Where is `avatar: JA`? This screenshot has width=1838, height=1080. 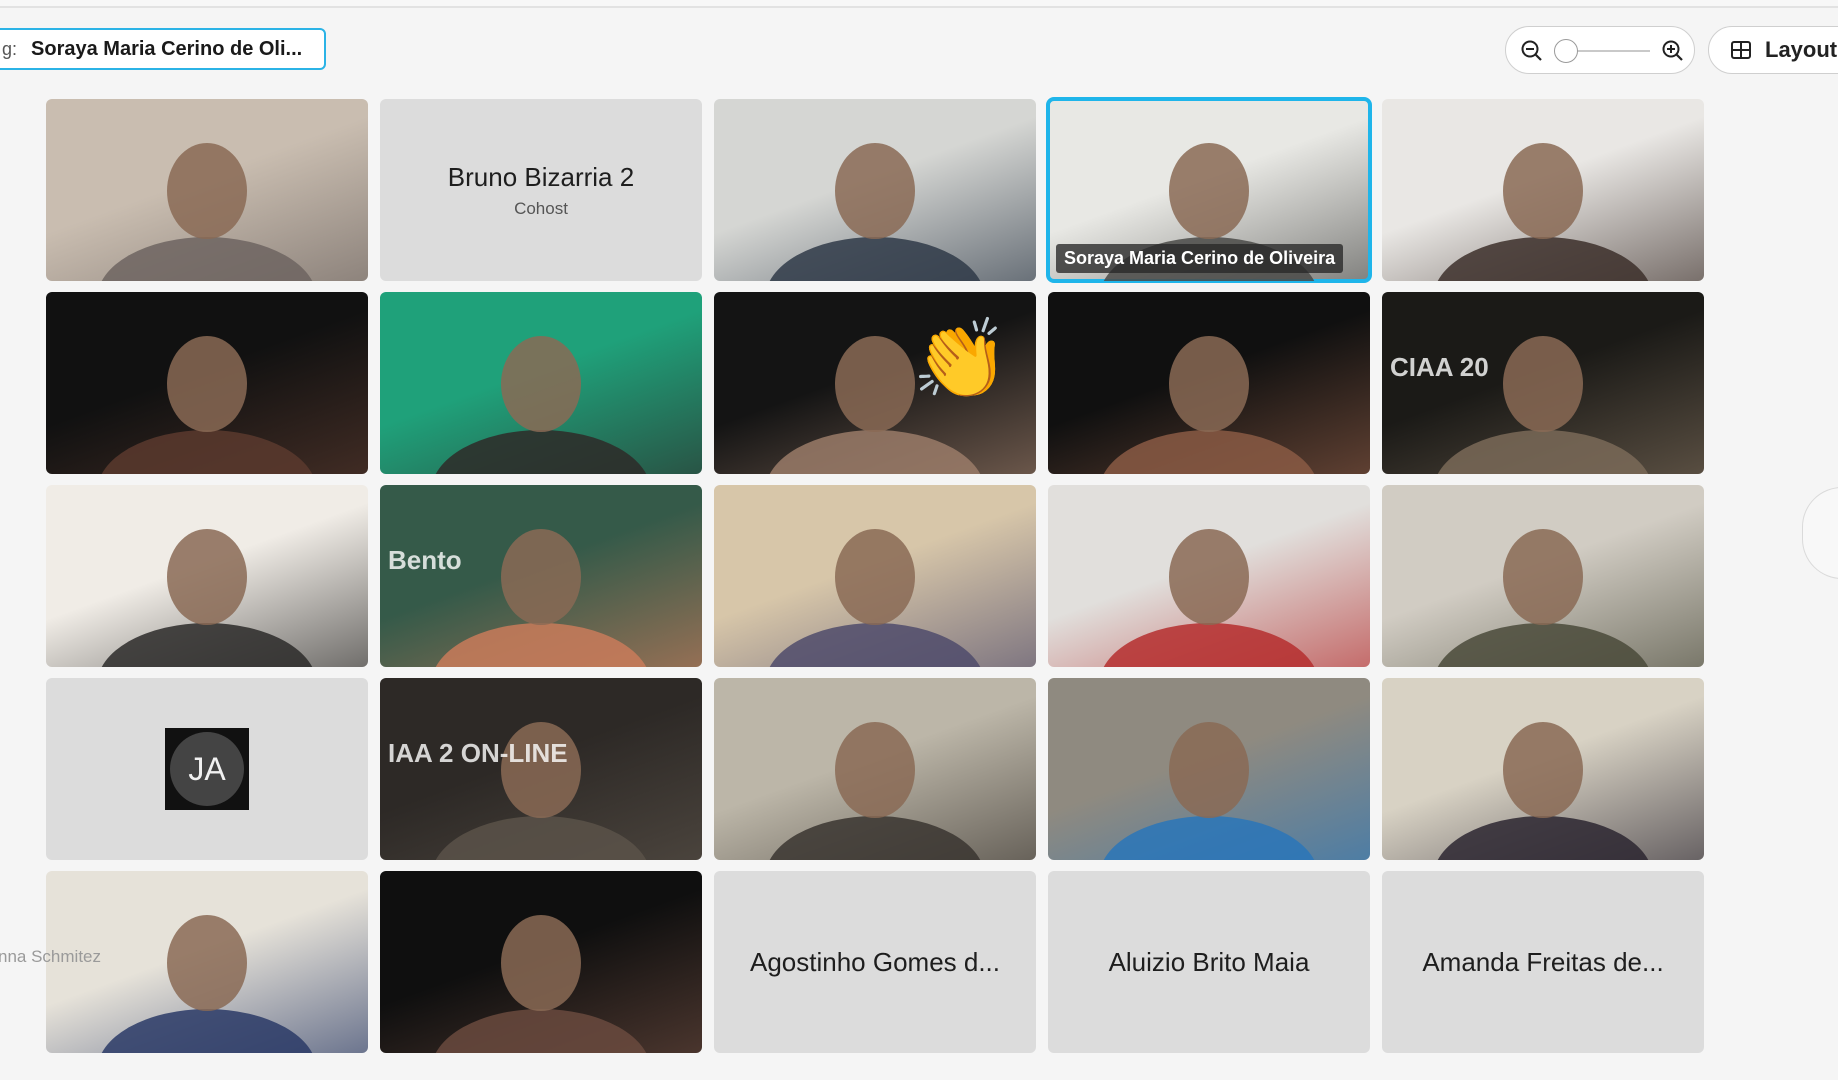 avatar: JA is located at coordinates (207, 769).